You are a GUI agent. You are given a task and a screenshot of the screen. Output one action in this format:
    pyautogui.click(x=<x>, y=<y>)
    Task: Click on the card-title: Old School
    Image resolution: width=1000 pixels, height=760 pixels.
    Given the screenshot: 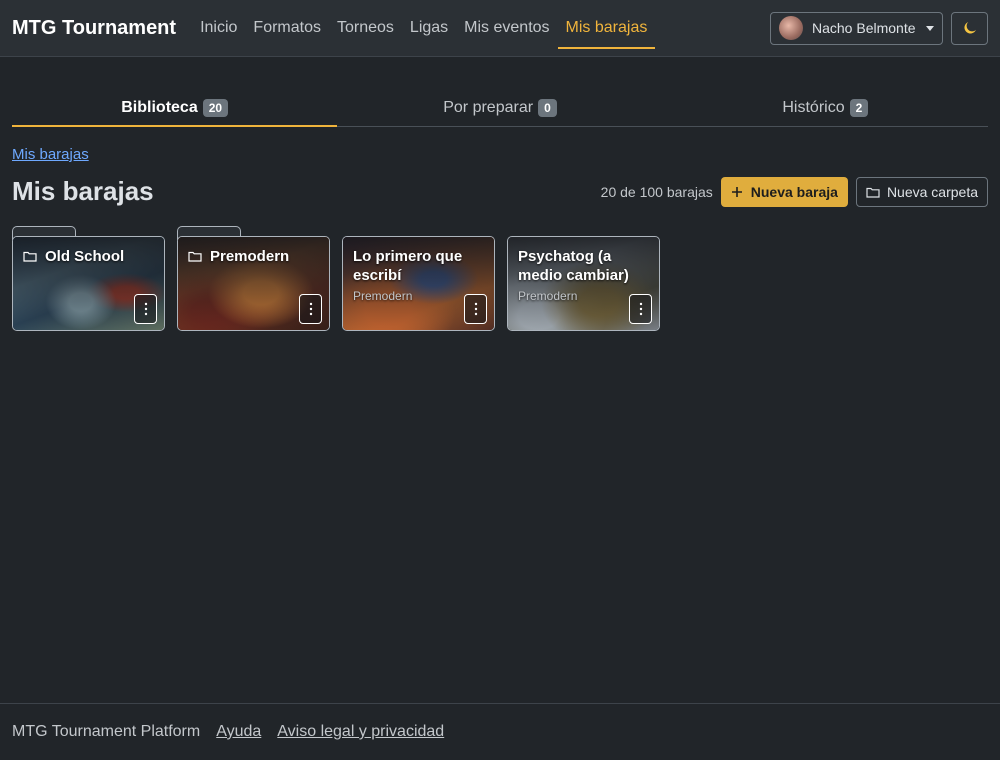 What is the action you would take?
    pyautogui.click(x=89, y=256)
    